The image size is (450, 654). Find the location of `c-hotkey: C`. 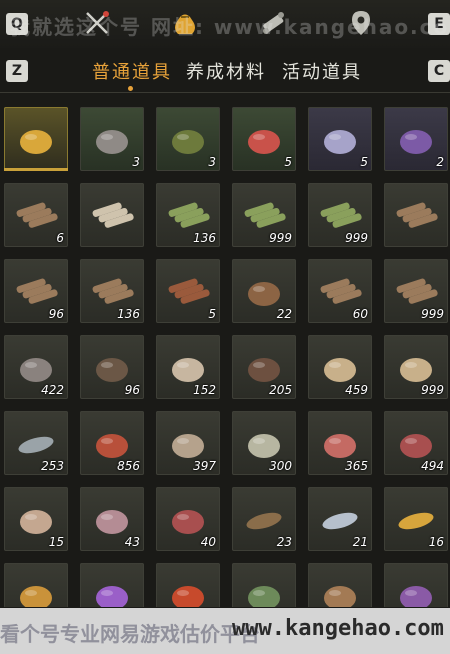

c-hotkey: C is located at coordinates (439, 71).